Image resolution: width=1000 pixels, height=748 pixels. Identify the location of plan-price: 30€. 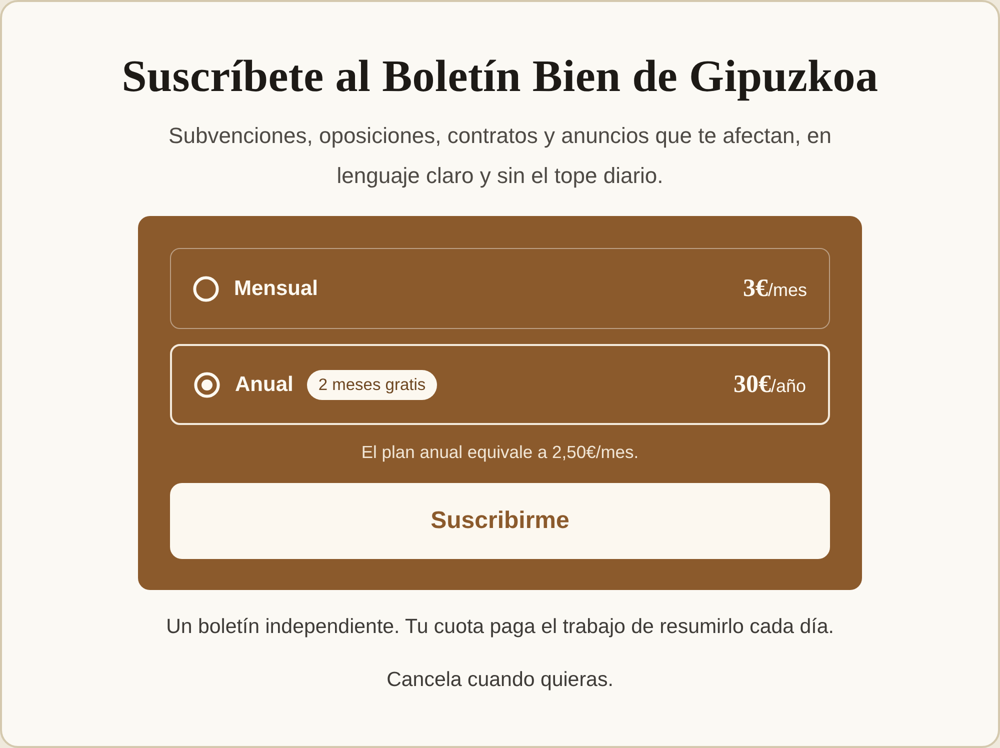
(752, 385).